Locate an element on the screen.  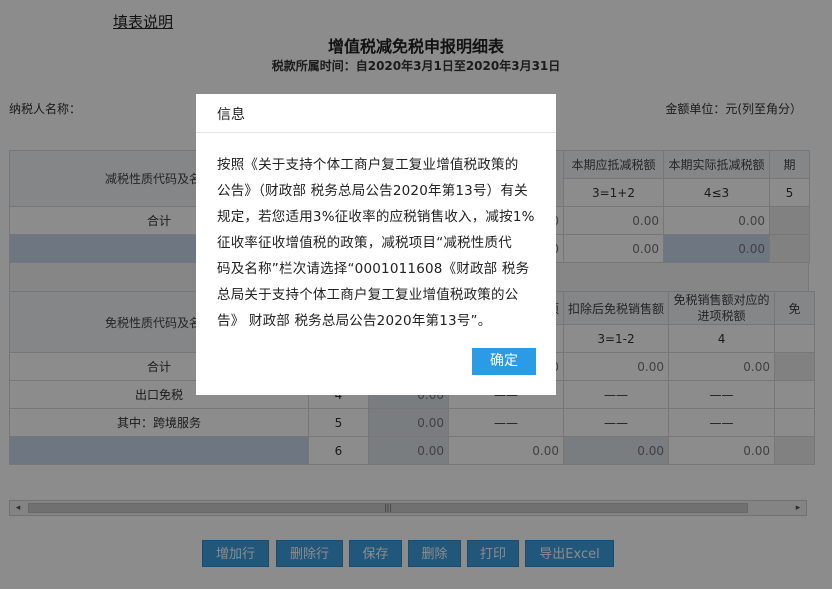
dialog-message-line: 征收率征收增值税的政策，减税项目“减税性质代 is located at coordinates (364, 243).